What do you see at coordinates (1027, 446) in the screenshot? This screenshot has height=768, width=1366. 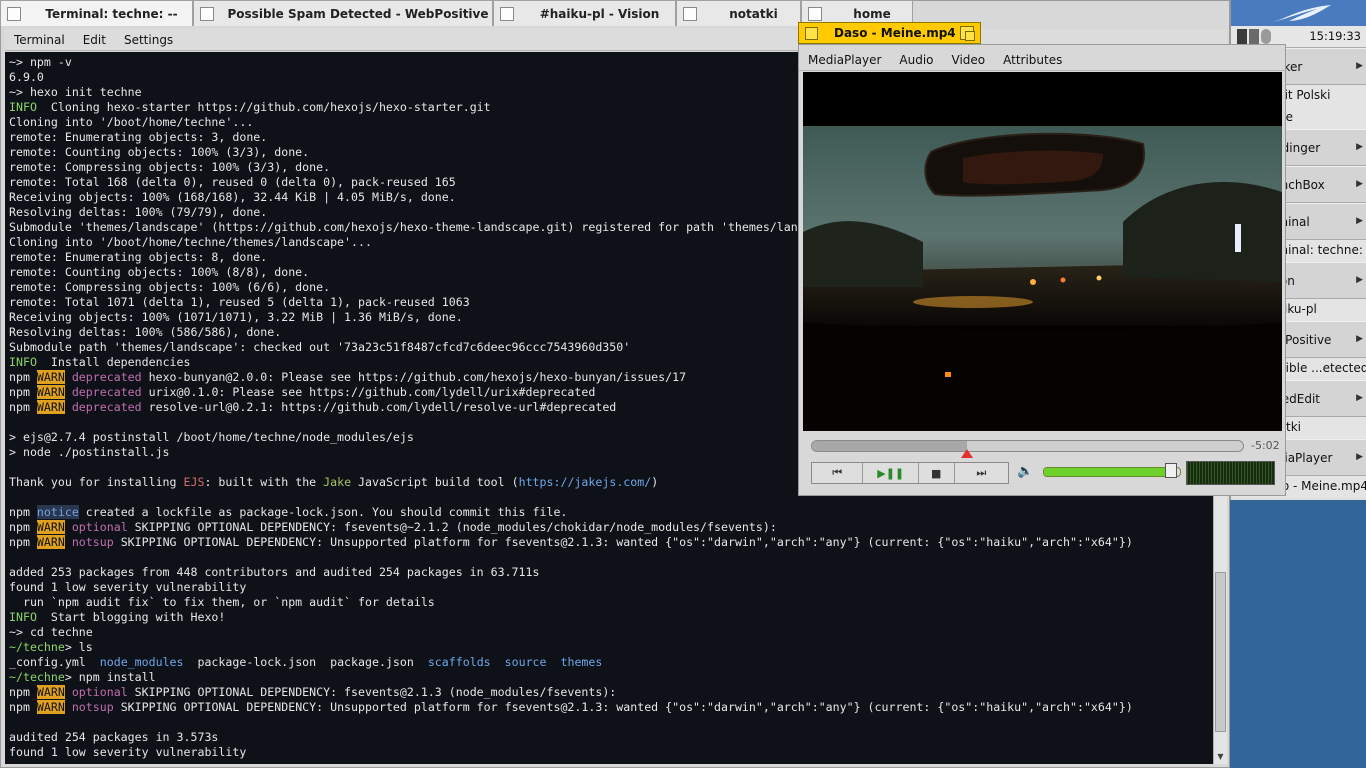 I see `seek-slider` at bounding box center [1027, 446].